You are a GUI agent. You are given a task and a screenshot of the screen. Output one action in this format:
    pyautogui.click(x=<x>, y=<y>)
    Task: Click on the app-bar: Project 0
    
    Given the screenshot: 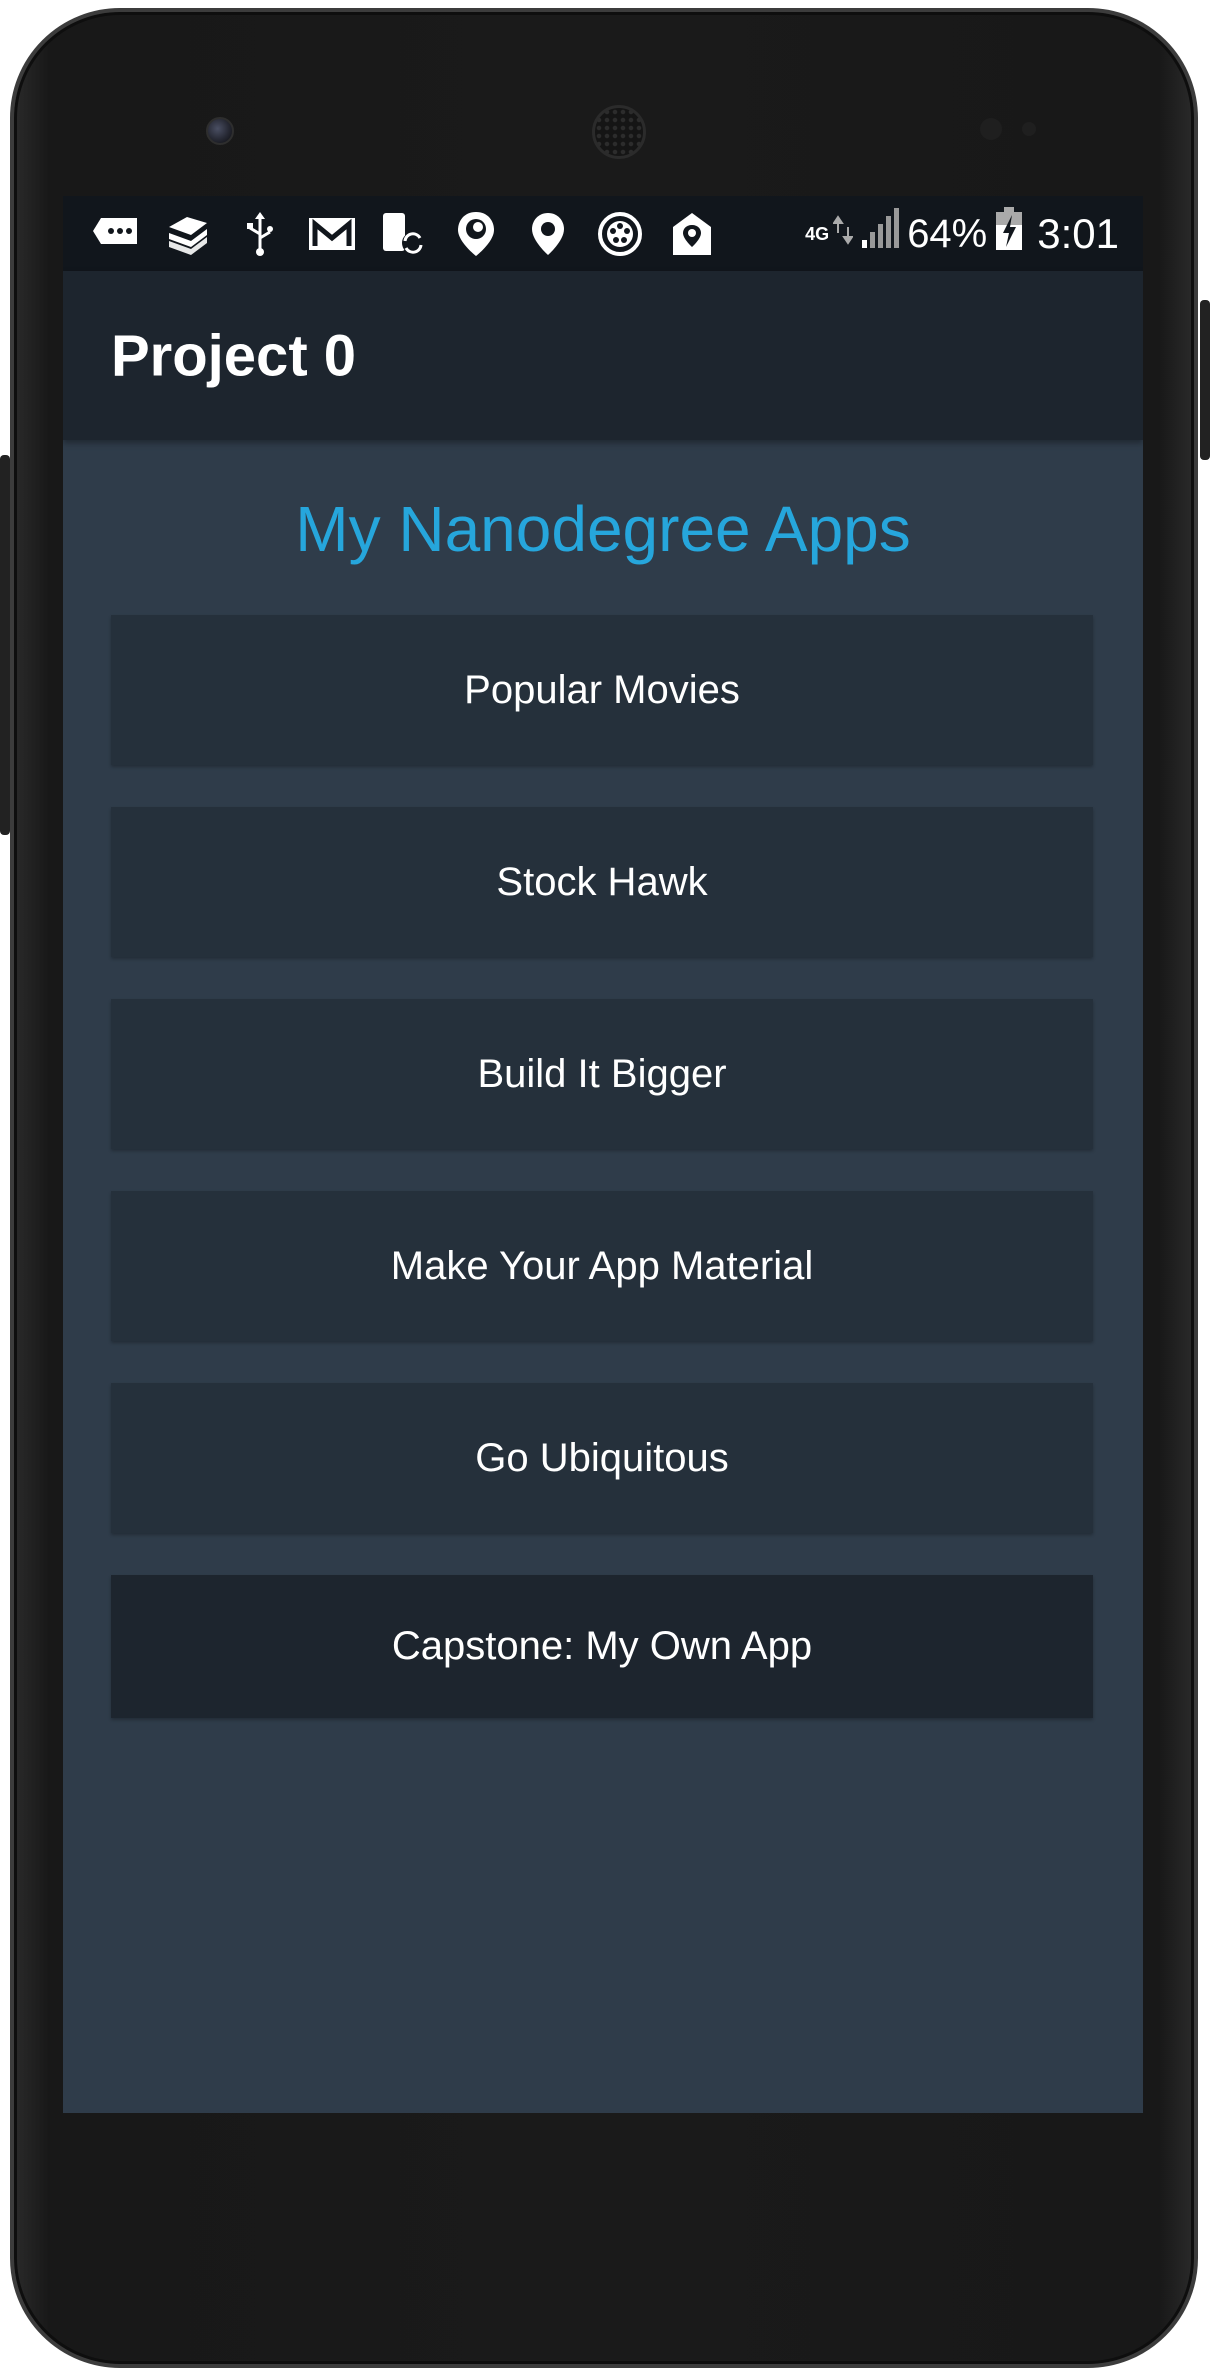 What is the action you would take?
    pyautogui.click(x=603, y=355)
    